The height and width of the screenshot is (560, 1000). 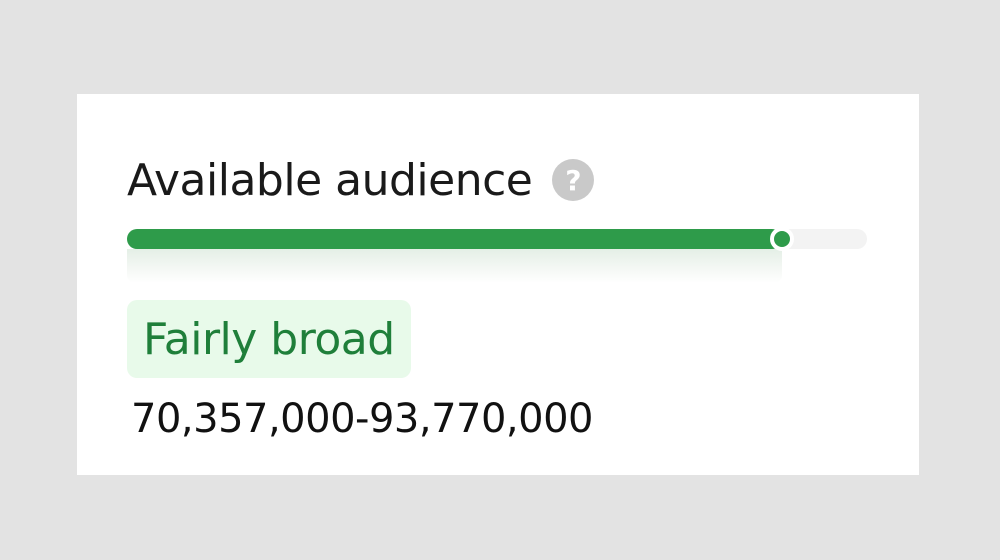 What do you see at coordinates (362, 419) in the screenshot?
I see `audience-size-range: 70,357,000-93,770,000` at bounding box center [362, 419].